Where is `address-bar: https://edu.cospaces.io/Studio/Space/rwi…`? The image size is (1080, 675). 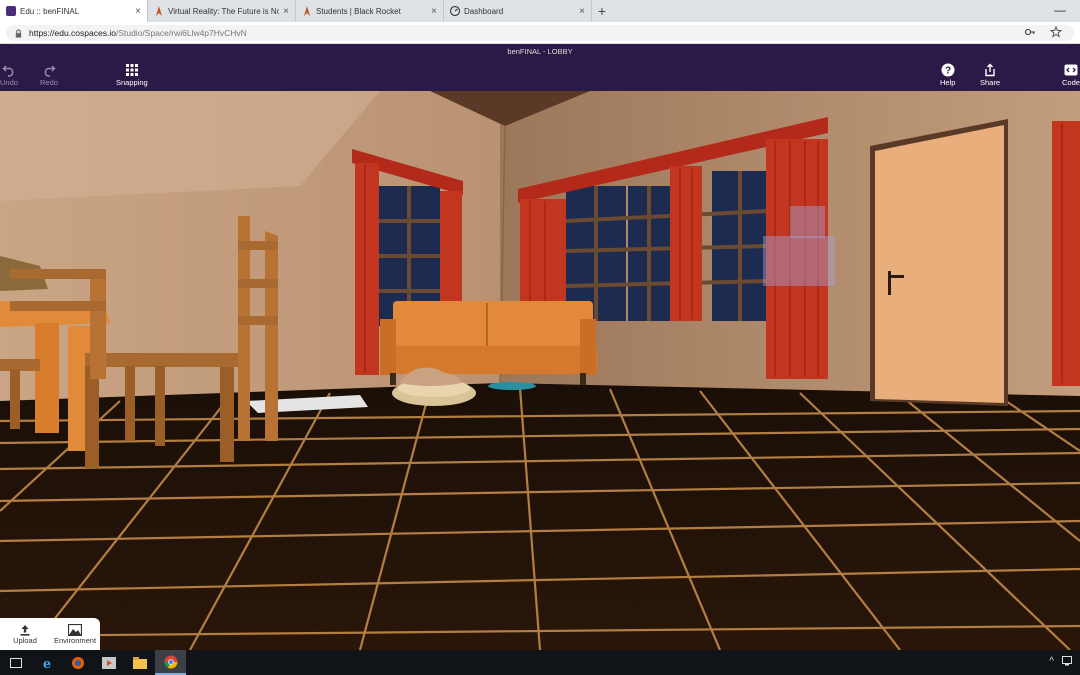 address-bar: https://edu.cospaces.io/Studio/Space/rwi… is located at coordinates (540, 33).